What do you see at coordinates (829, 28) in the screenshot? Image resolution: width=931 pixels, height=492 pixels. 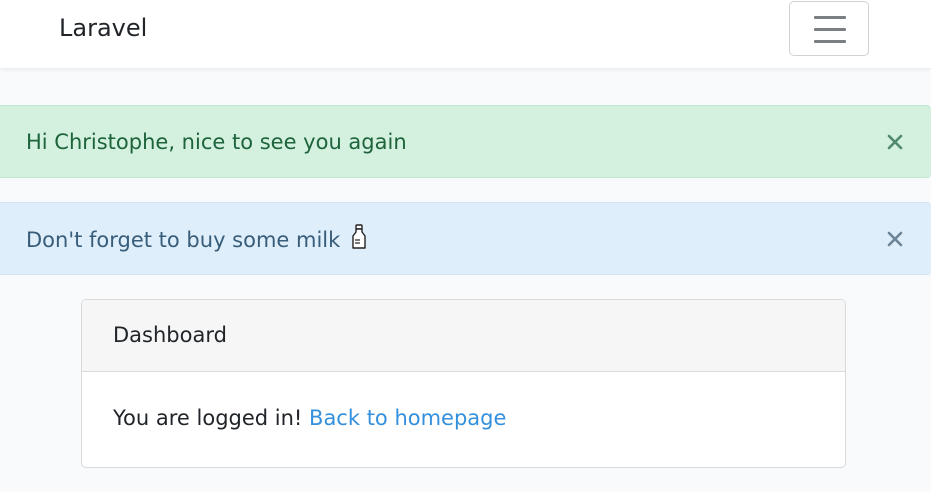 I see `navbar-toggler-button` at bounding box center [829, 28].